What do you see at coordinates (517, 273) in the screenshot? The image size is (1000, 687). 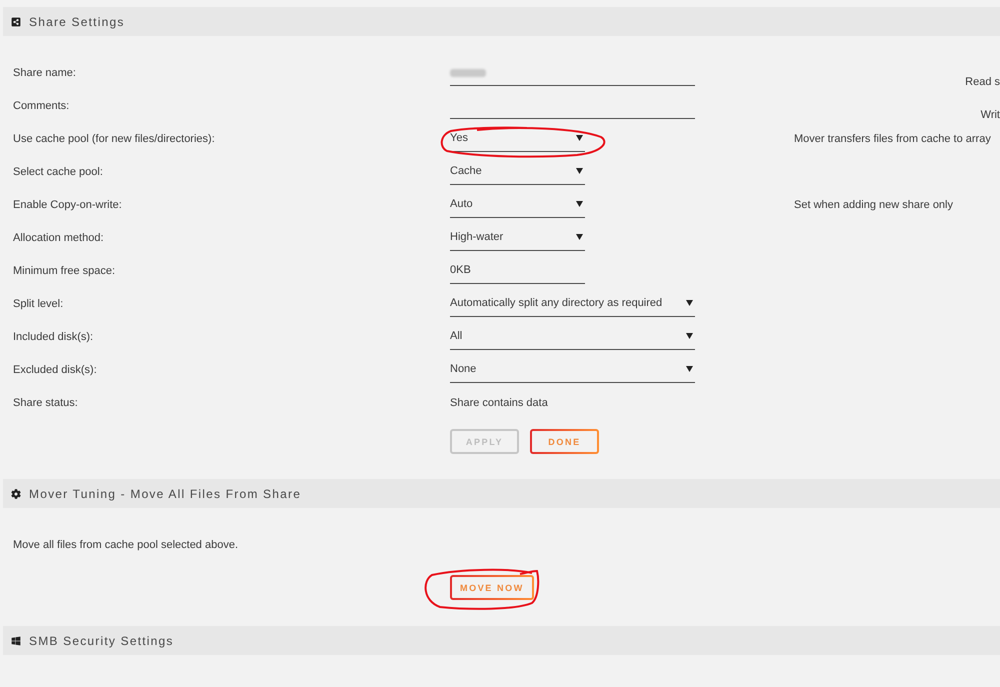 I see `text-field: 0KB` at bounding box center [517, 273].